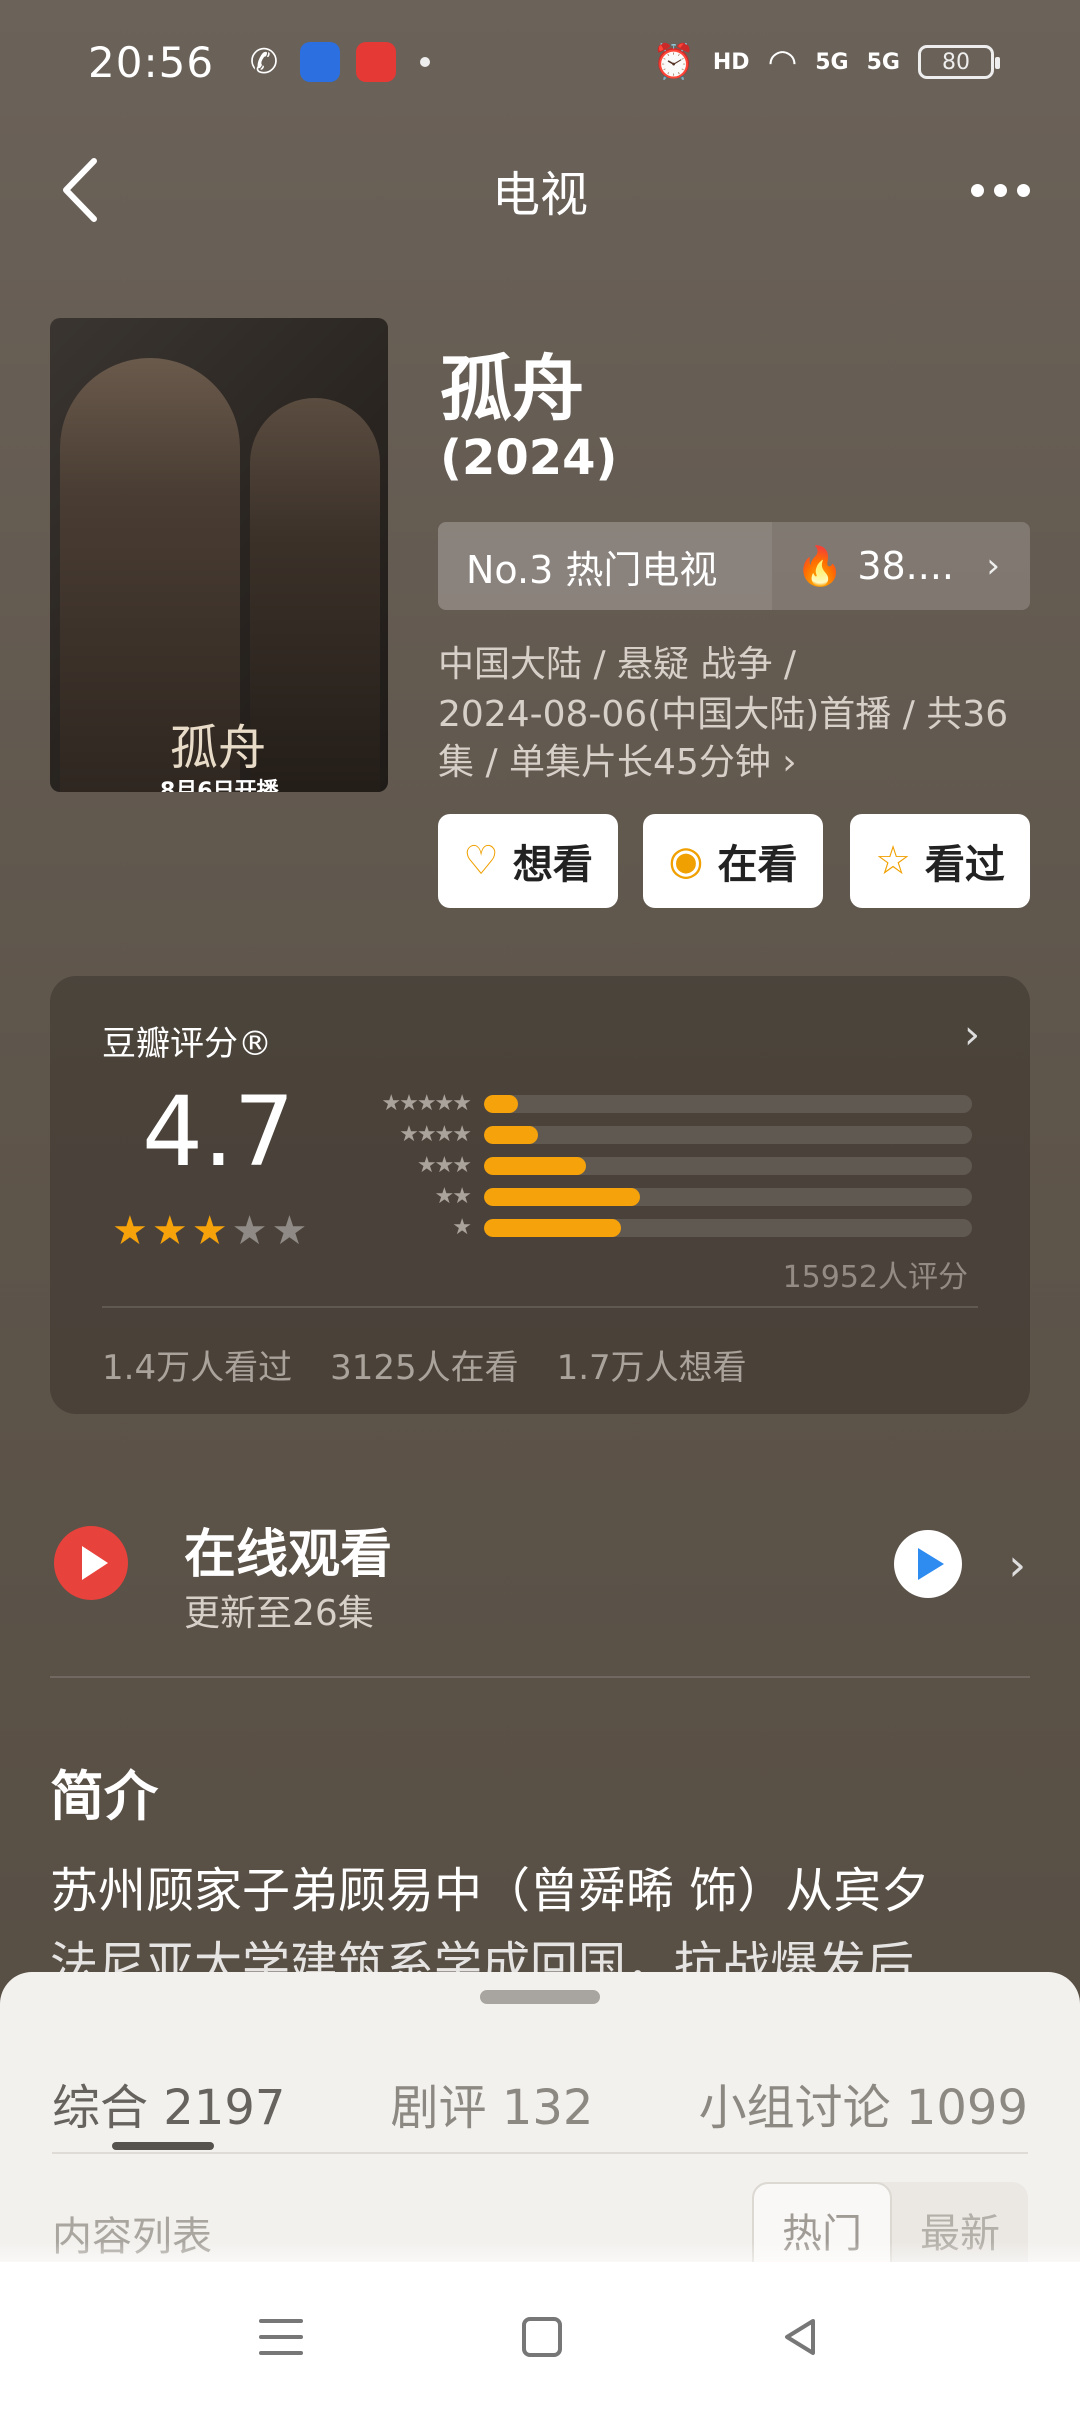 The width and height of the screenshot is (1080, 2412). Describe the element at coordinates (315, 595) in the screenshot. I see `poster-figure` at that location.